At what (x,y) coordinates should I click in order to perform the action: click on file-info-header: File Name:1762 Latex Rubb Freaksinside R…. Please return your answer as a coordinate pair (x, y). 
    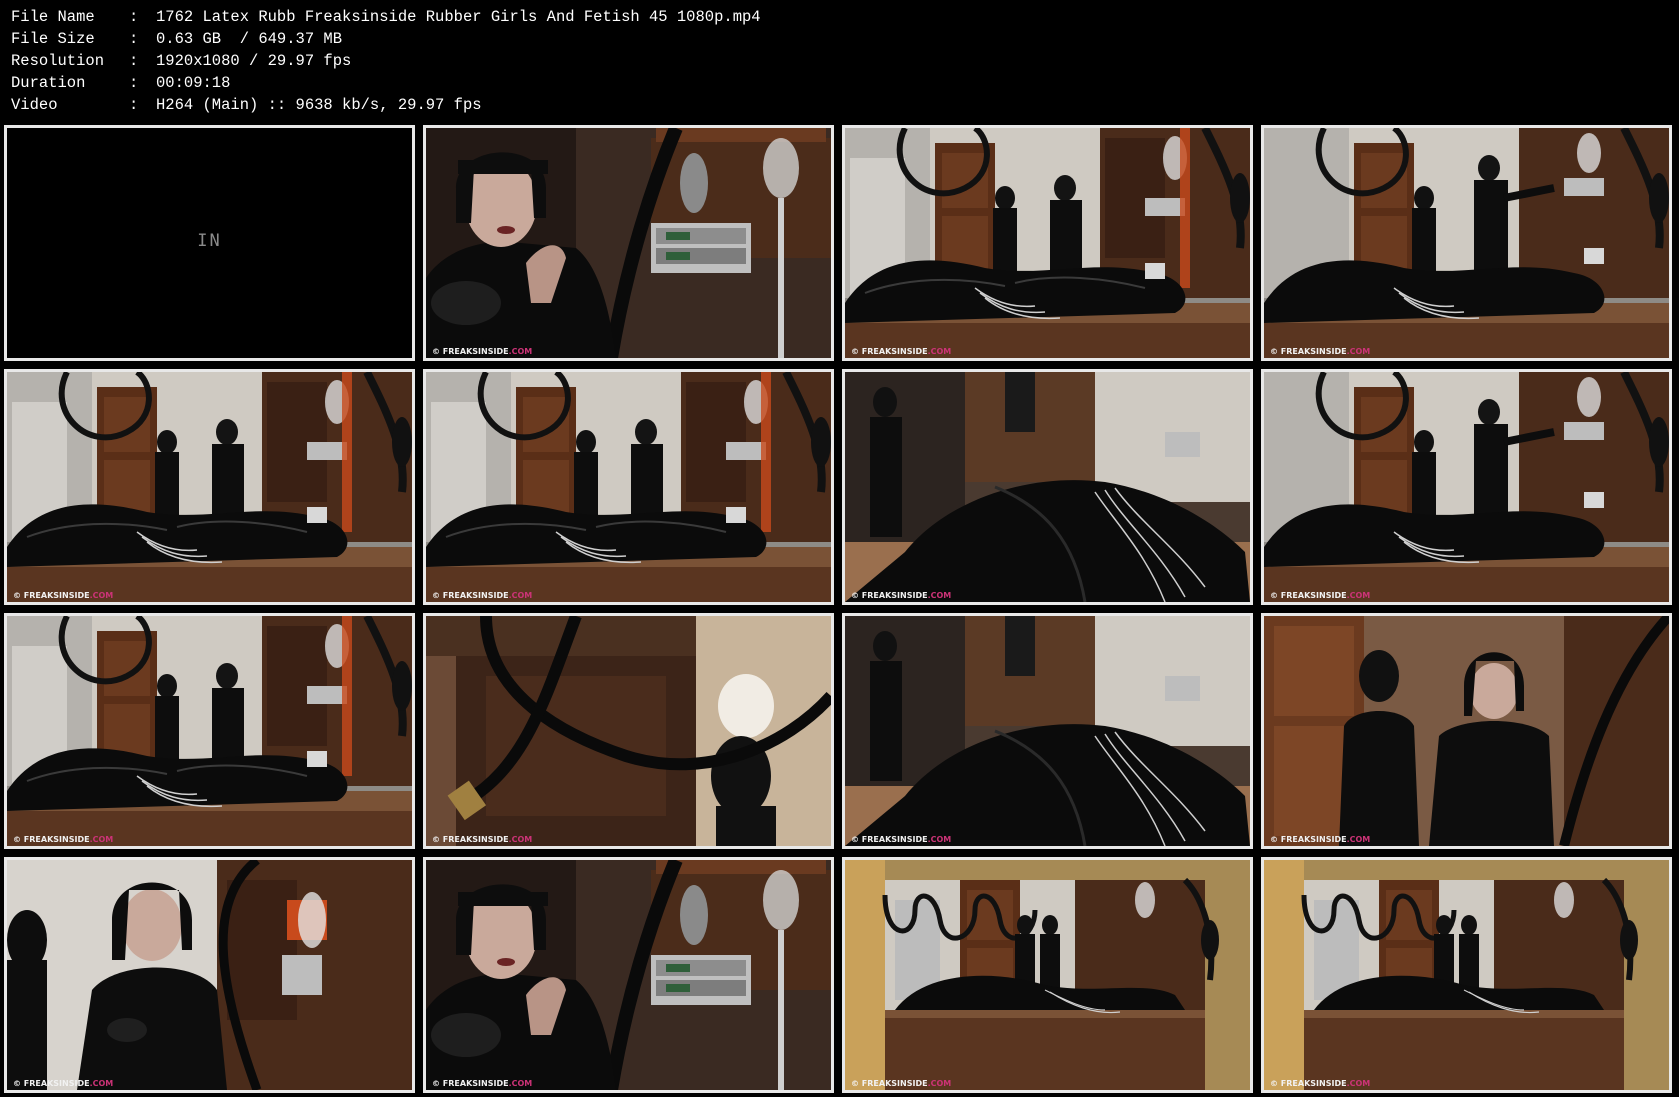
    Looking at the image, I should click on (836, 62).